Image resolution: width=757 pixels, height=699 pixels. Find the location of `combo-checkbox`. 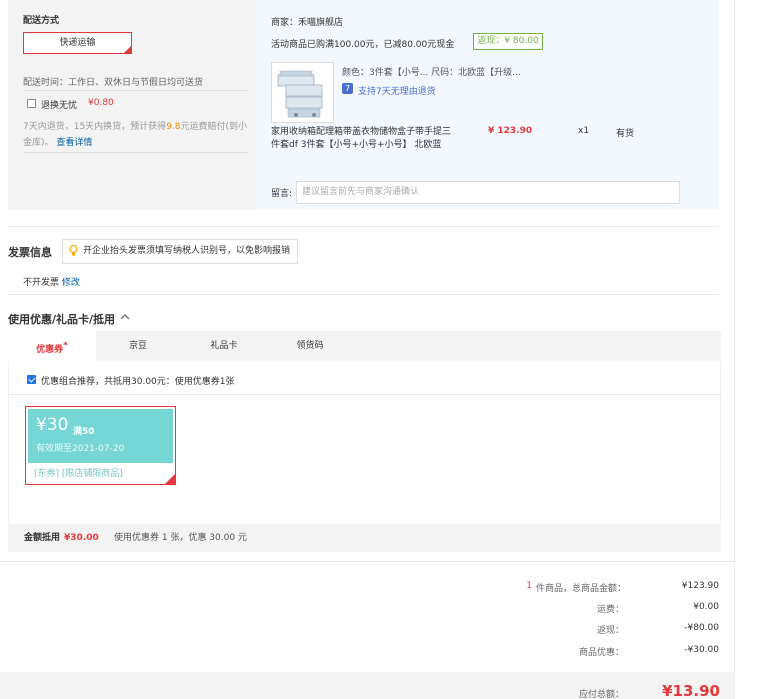

combo-checkbox is located at coordinates (31, 379).